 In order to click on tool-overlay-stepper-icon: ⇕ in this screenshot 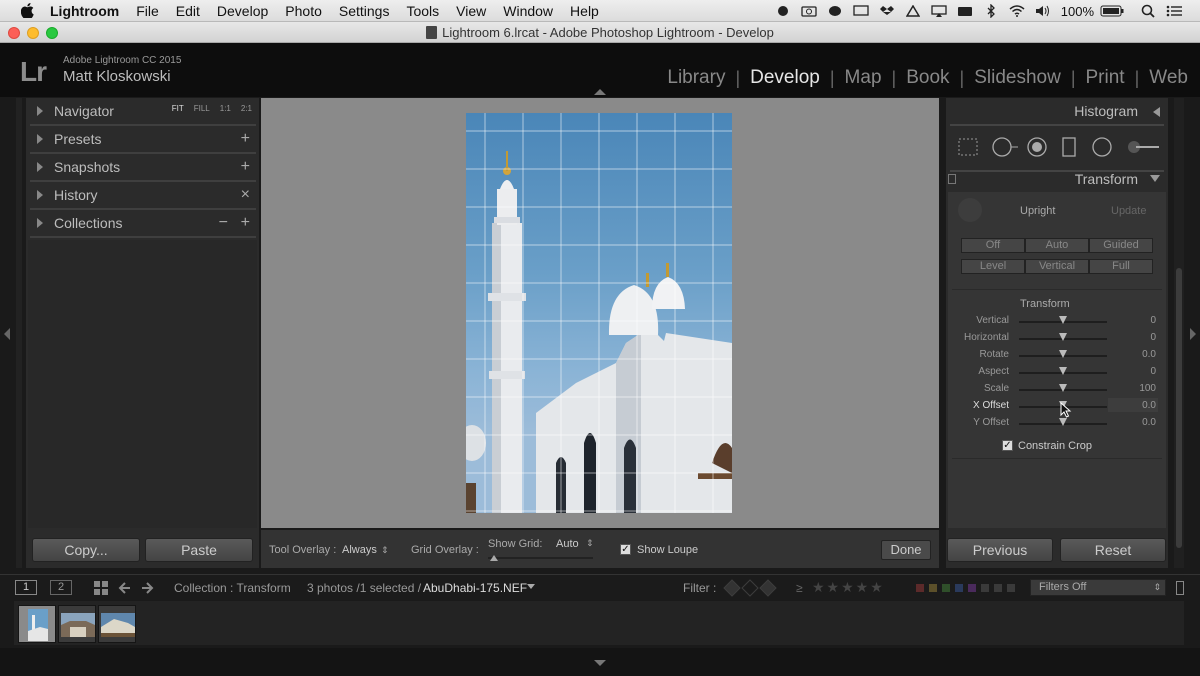, I will do `click(385, 550)`.